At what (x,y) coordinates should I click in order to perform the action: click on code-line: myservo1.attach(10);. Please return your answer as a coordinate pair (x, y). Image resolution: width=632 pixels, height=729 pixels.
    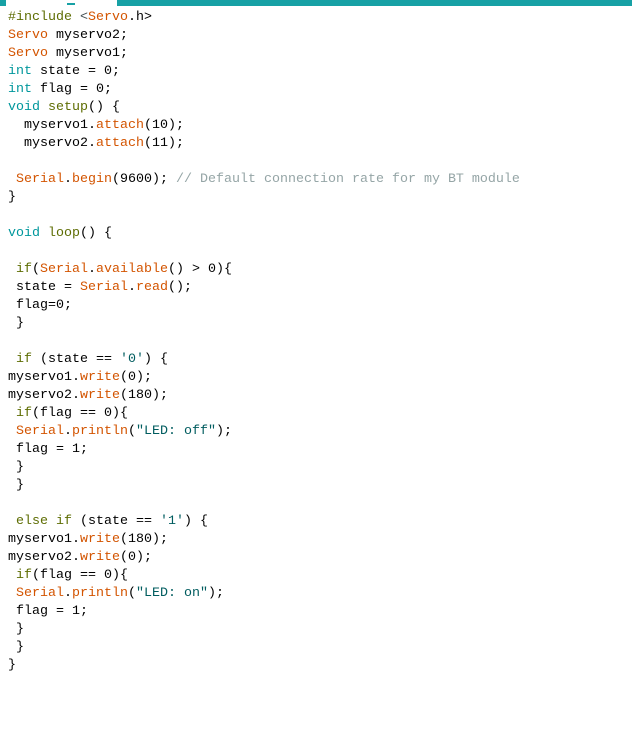
    Looking at the image, I should click on (320, 126).